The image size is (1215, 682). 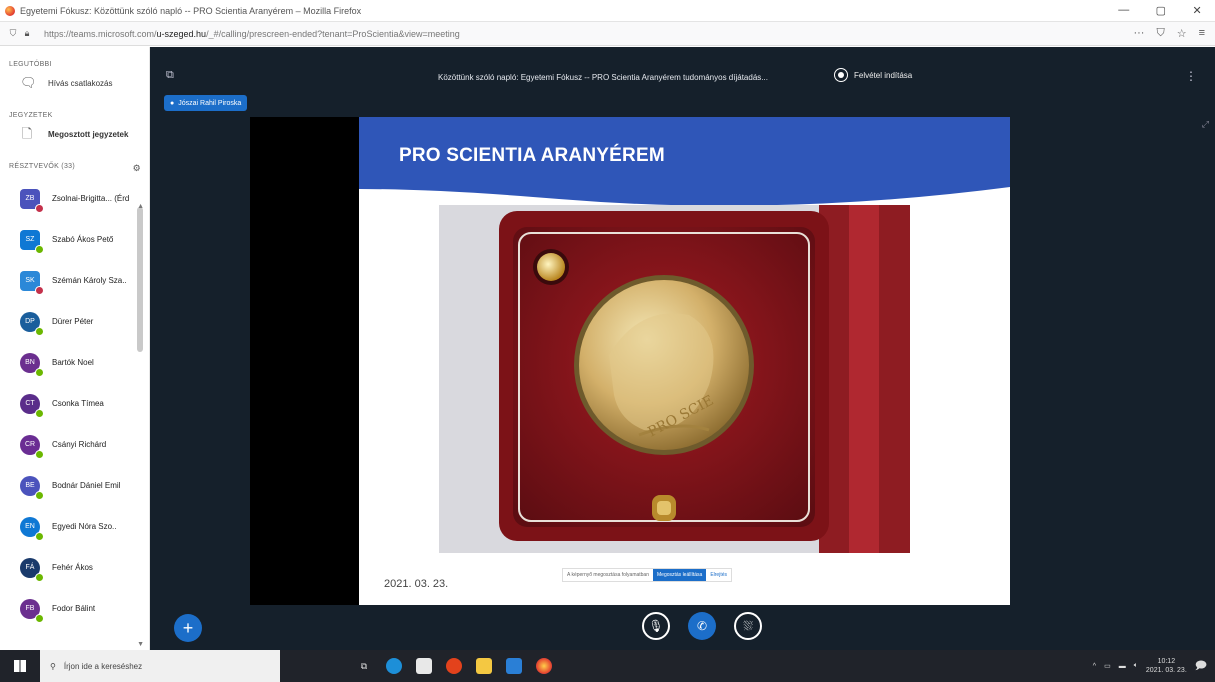 I want to click on fullscreen-icon: ⤢, so click(x=1205, y=124).